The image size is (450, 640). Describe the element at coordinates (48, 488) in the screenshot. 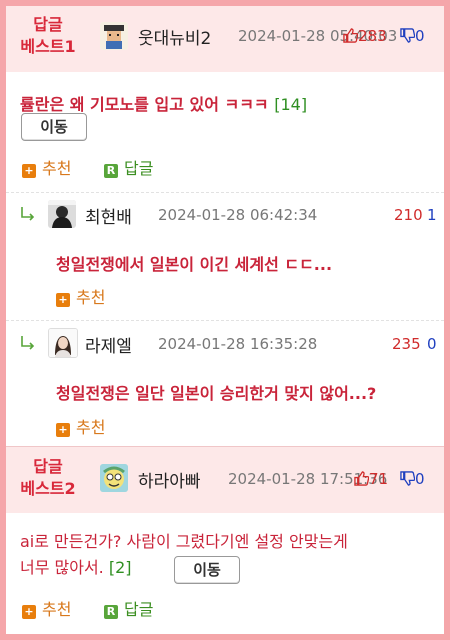

I see `best-label-line2: 베스트2` at that location.